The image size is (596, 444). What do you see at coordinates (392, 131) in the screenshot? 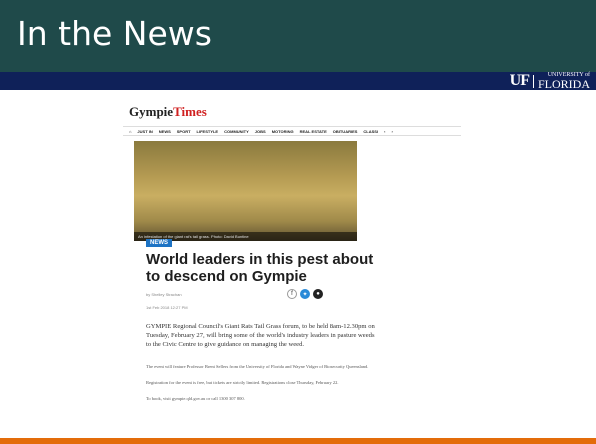
I see `chevron-right-icon: ›` at bounding box center [392, 131].